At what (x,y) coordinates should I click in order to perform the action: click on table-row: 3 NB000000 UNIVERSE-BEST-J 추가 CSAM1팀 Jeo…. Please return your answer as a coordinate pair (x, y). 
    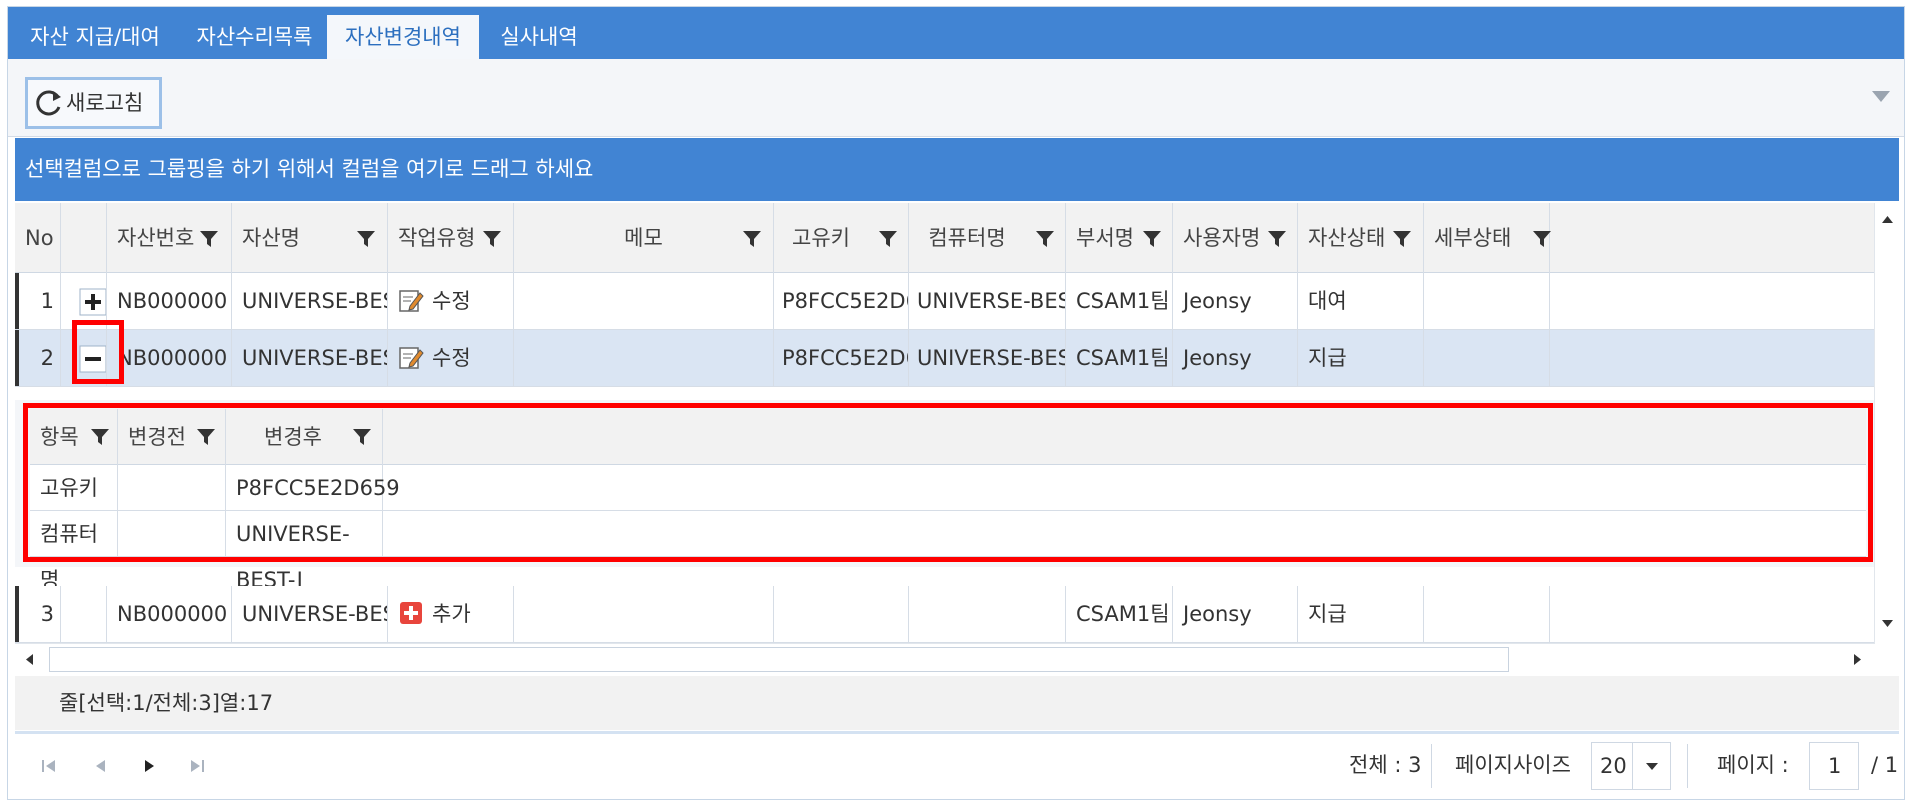
    Looking at the image, I should click on (945, 614).